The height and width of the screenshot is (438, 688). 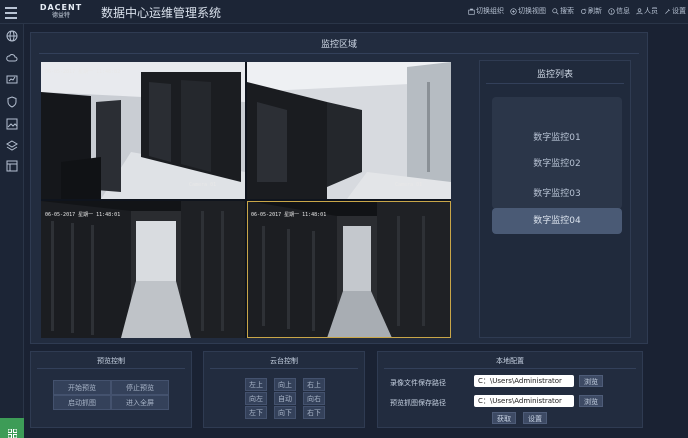 I want to click on settings-label: 设置, so click(x=679, y=11).